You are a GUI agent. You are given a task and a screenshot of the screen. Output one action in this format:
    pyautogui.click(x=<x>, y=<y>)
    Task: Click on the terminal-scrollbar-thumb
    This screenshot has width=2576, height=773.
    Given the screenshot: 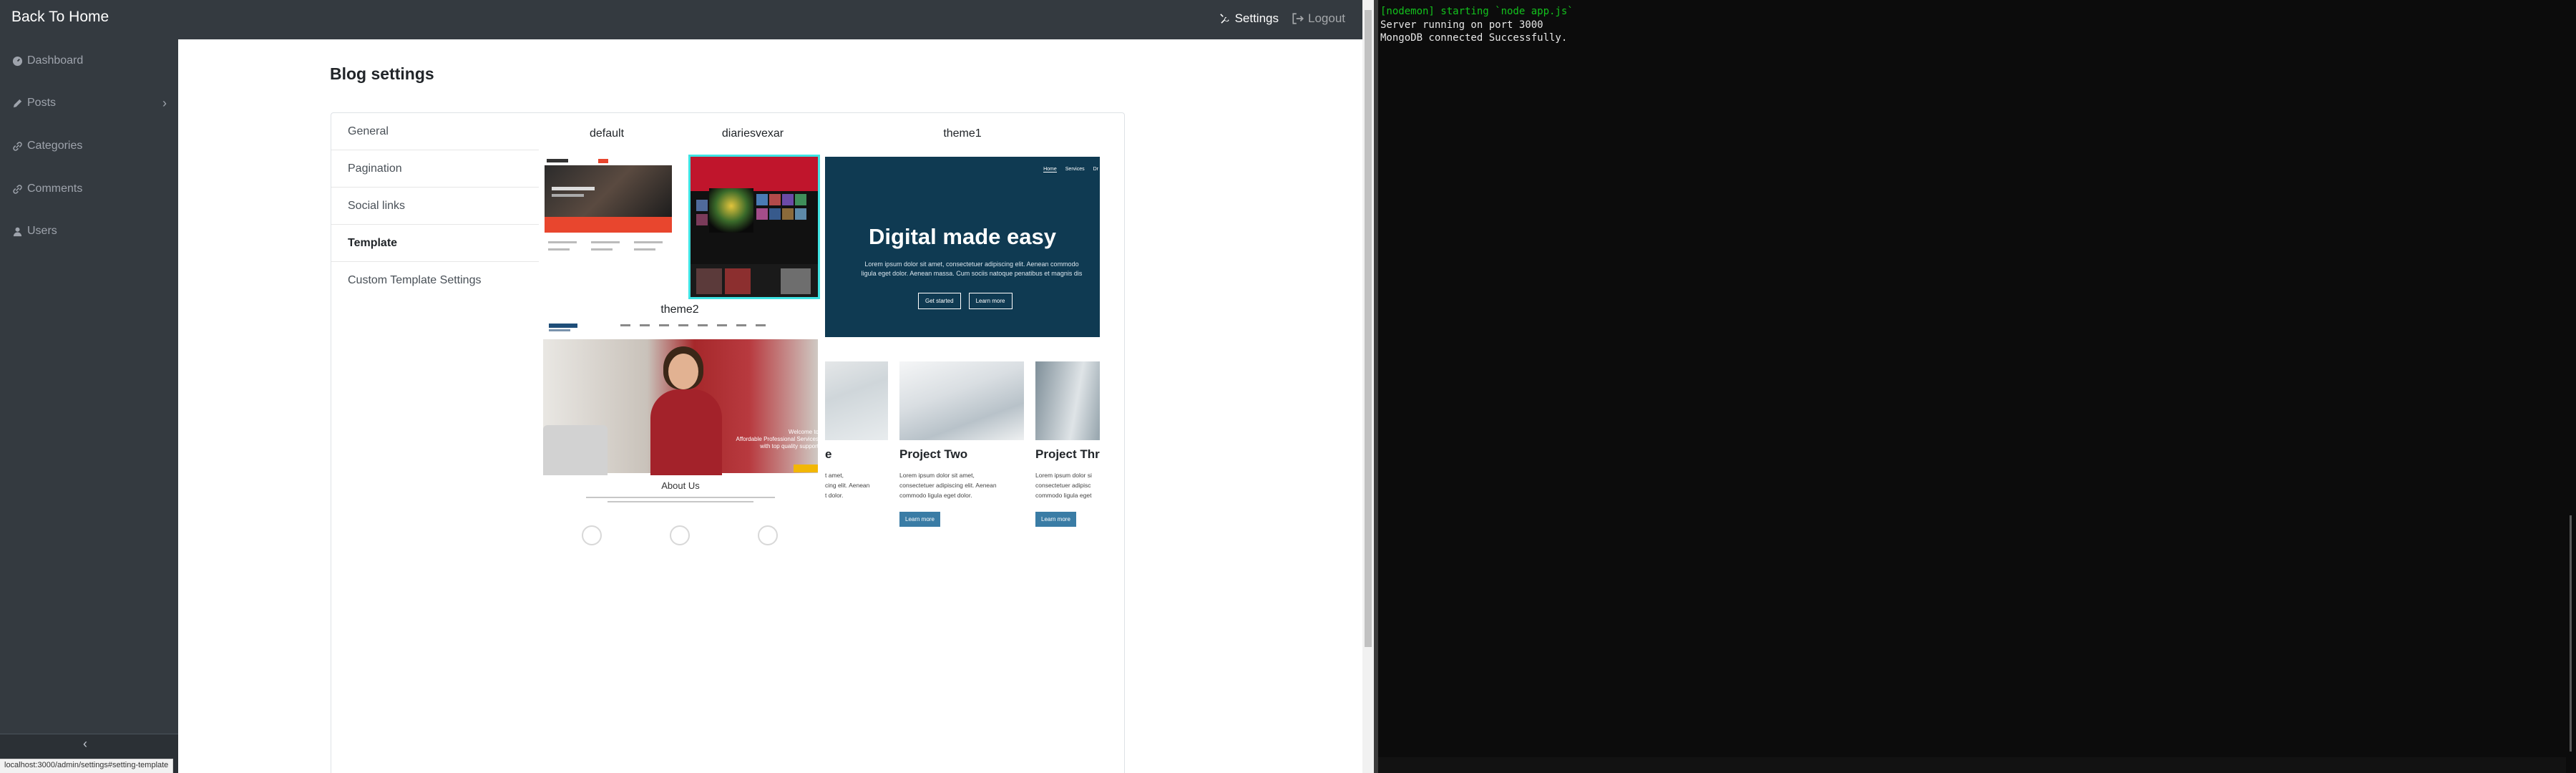 What is the action you would take?
    pyautogui.click(x=2571, y=634)
    